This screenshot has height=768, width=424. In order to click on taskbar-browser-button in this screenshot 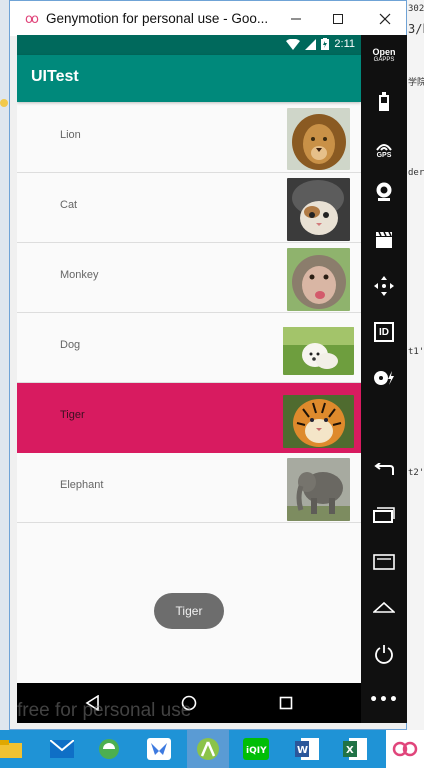, I will do `click(109, 749)`.